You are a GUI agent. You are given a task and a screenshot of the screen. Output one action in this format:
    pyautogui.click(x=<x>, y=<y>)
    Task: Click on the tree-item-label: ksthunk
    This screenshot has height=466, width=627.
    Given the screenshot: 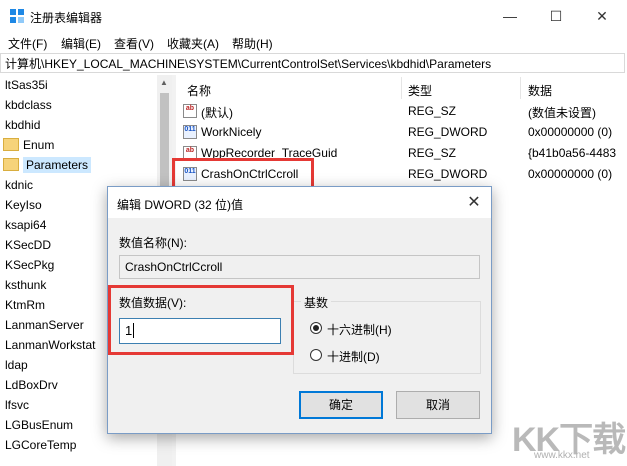 What is the action you would take?
    pyautogui.click(x=26, y=285)
    